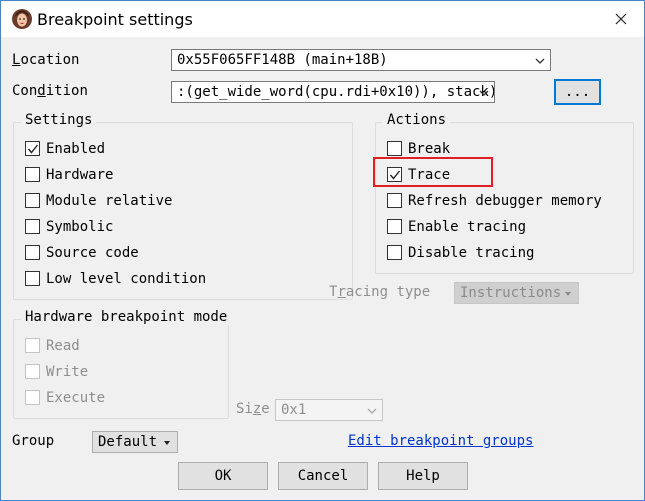 This screenshot has height=501, width=645. I want to click on location-combobox: 0x55F065FF148B (main+18B), so click(361, 60).